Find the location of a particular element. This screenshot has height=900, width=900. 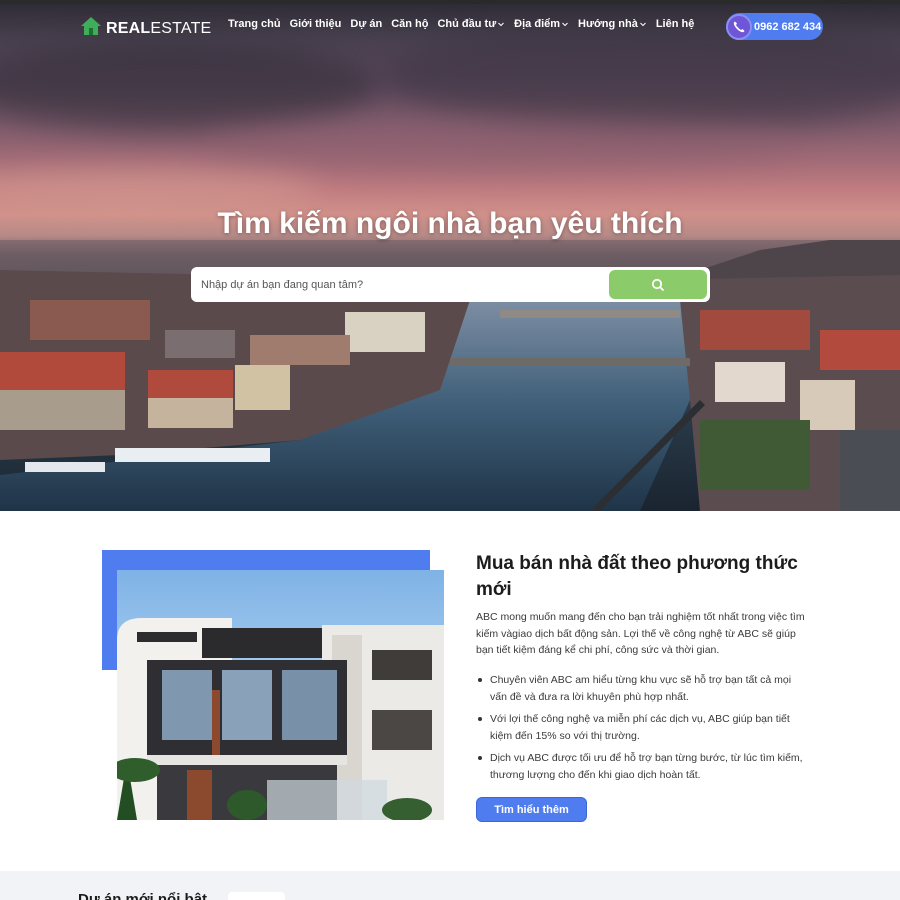

phone-icon is located at coordinates (739, 26).